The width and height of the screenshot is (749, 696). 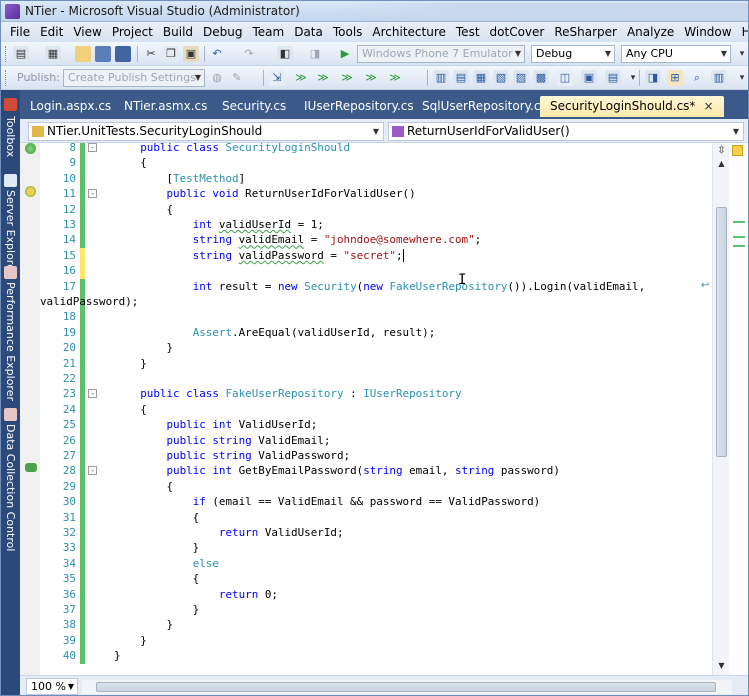 What do you see at coordinates (51, 32) in the screenshot?
I see `menu-edit: Edit` at bounding box center [51, 32].